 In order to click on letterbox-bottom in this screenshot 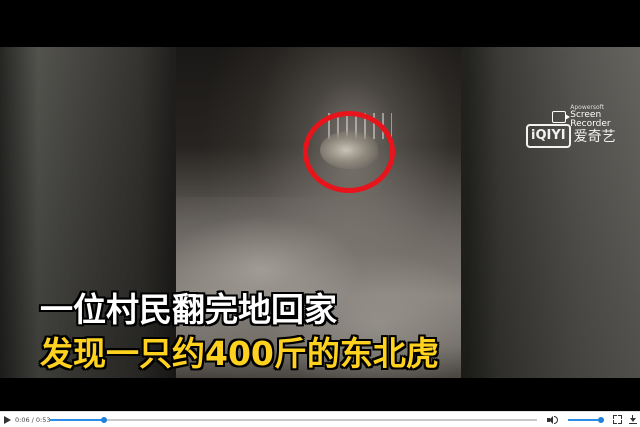, I will do `click(320, 394)`.